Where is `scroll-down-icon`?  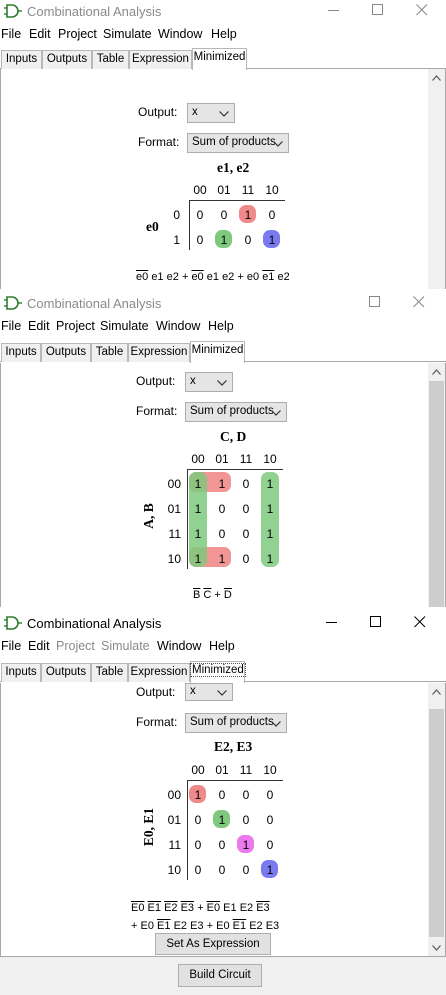
scroll-down-icon is located at coordinates (436, 948).